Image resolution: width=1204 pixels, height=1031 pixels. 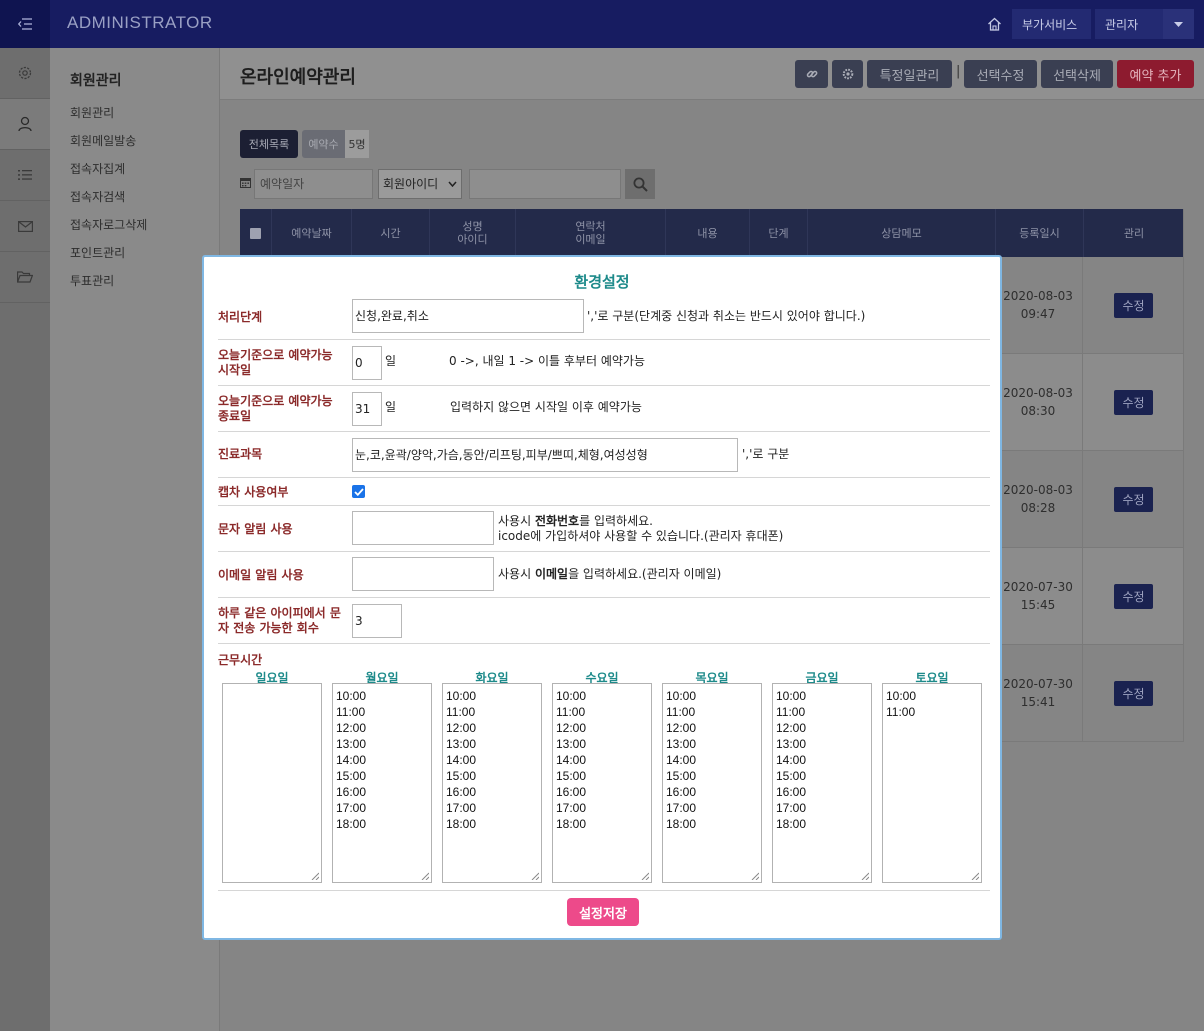 What do you see at coordinates (516, 521) in the screenshot?
I see `sms-help-pre: 사용시` at bounding box center [516, 521].